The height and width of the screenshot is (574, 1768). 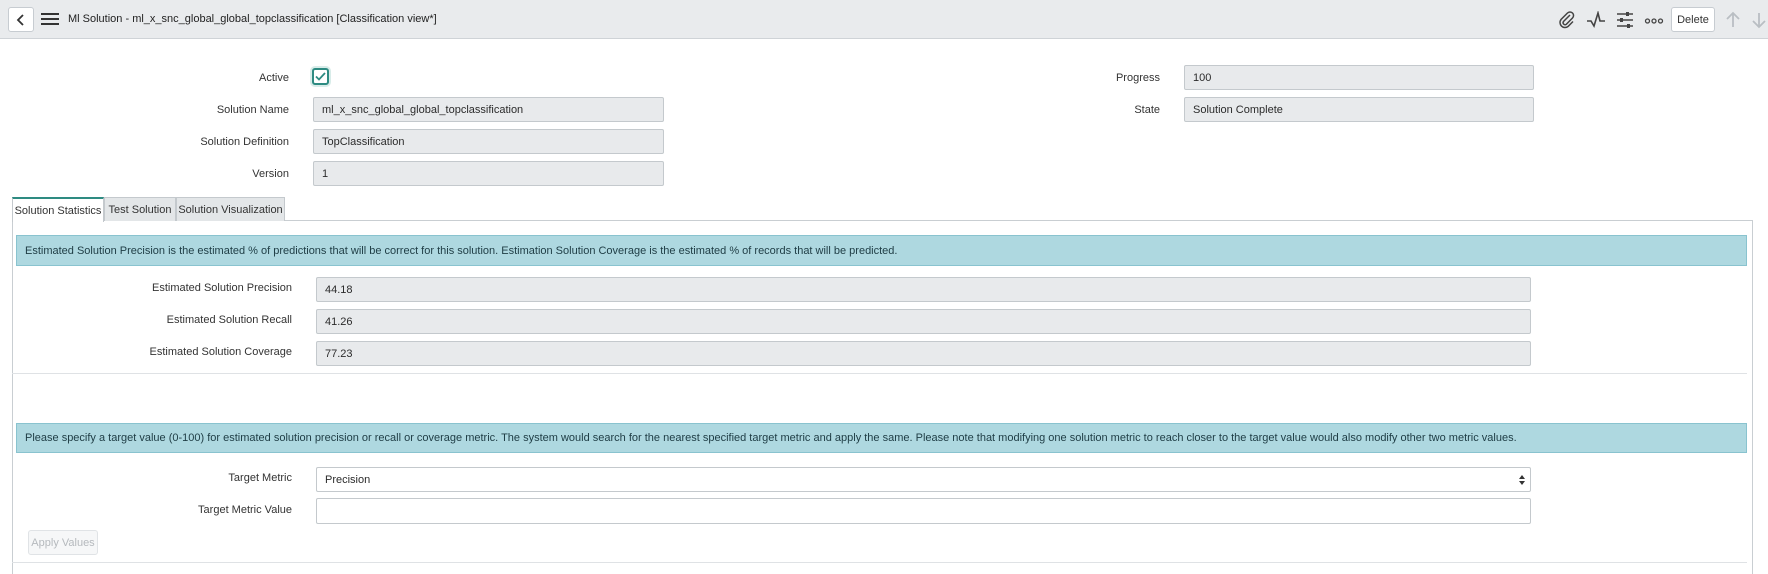 I want to click on tab-solution-visualization: Solution Visualization, so click(x=230, y=209).